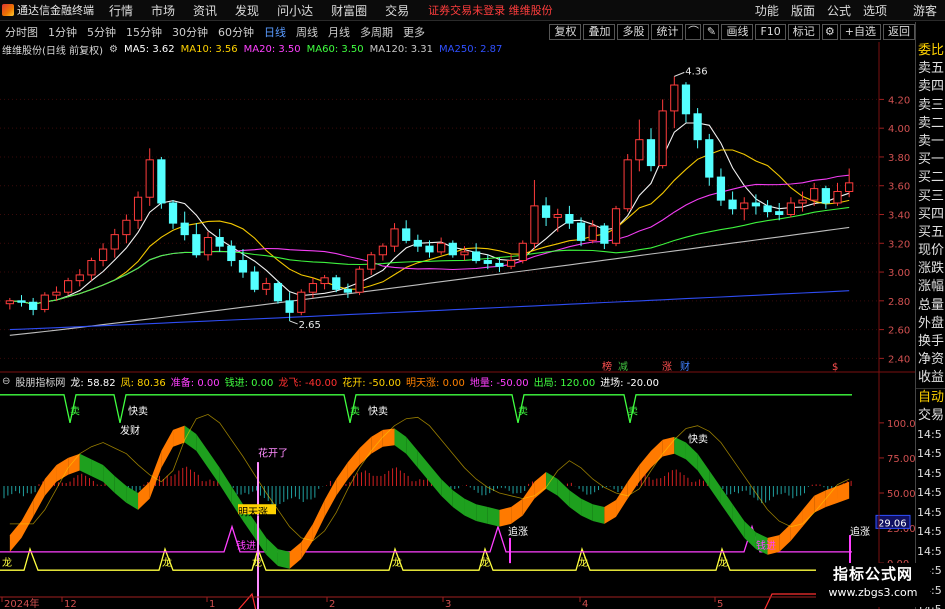 This screenshot has width=945, height=609. Describe the element at coordinates (130, 430) in the screenshot. I see `ann-facai: 发财` at that location.